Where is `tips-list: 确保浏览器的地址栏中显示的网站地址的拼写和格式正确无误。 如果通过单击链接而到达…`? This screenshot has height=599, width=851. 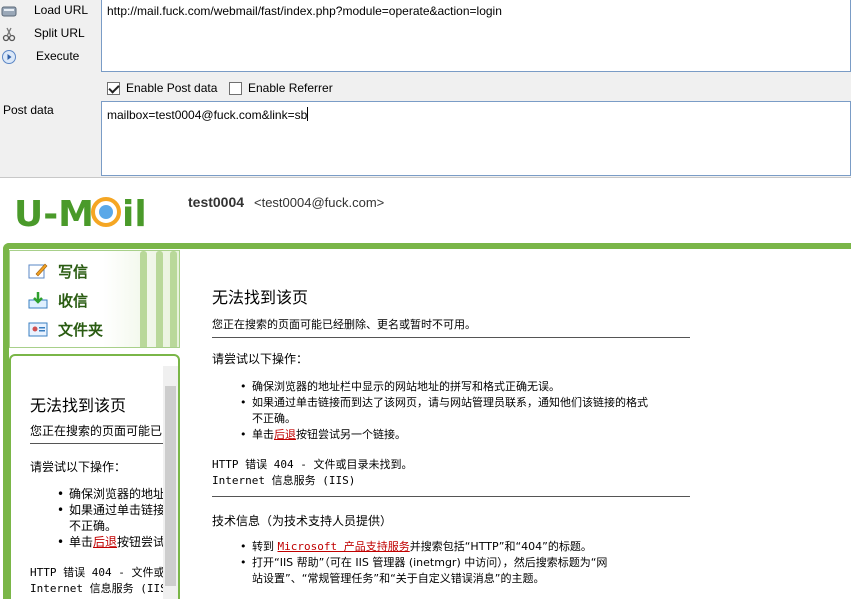 tips-list: 确保浏览器的地址栏中显示的网站地址的拼写和格式正确无误。 如果通过单击链接而到达… is located at coordinates (444, 411).